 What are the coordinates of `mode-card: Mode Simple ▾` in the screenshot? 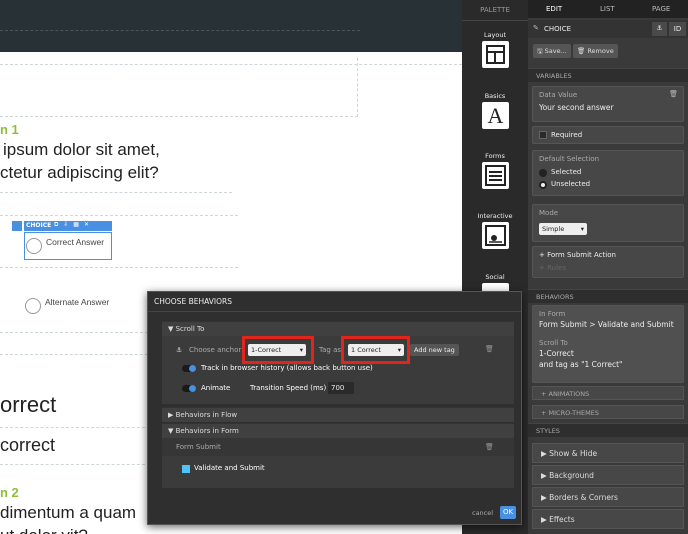 It's located at (608, 223).